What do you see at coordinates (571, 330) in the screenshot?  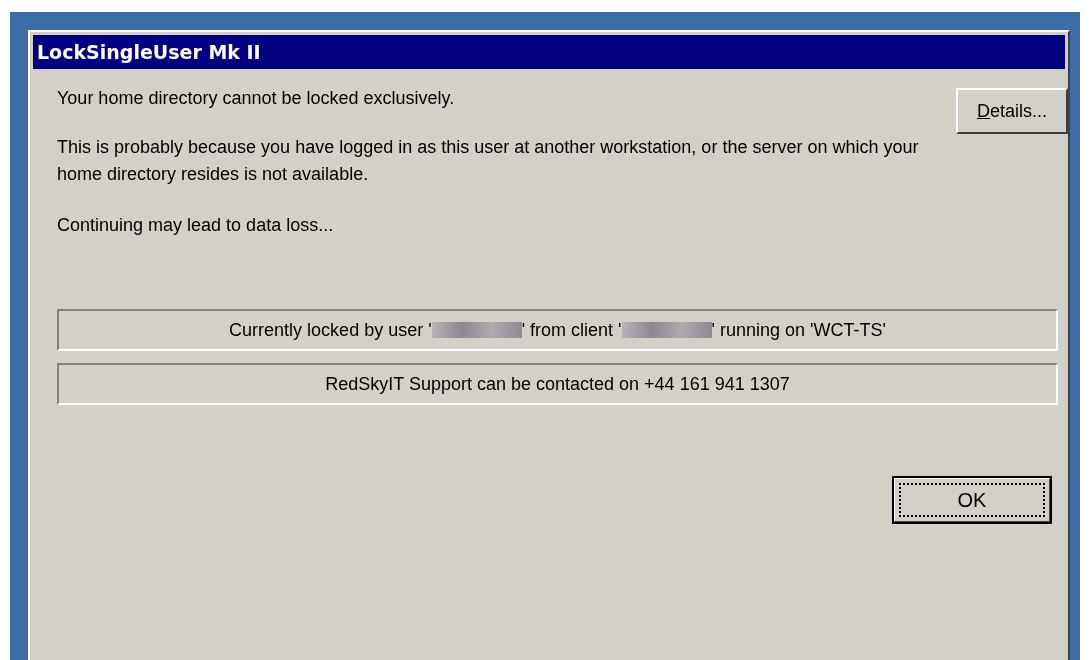 I see `status-text: ' from client '` at bounding box center [571, 330].